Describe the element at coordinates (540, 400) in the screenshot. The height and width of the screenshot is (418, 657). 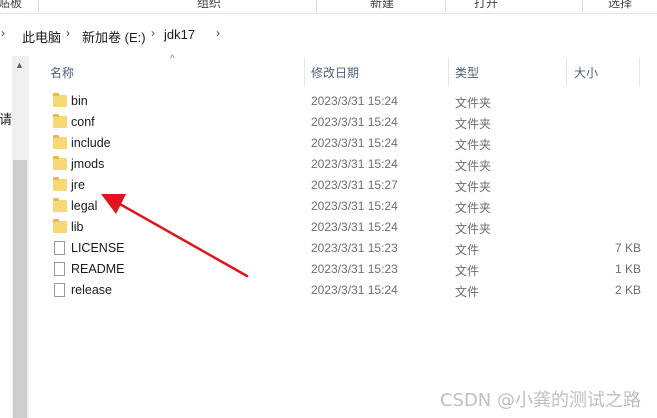
I see `watermark: CSDN @小龚的测试之路` at that location.